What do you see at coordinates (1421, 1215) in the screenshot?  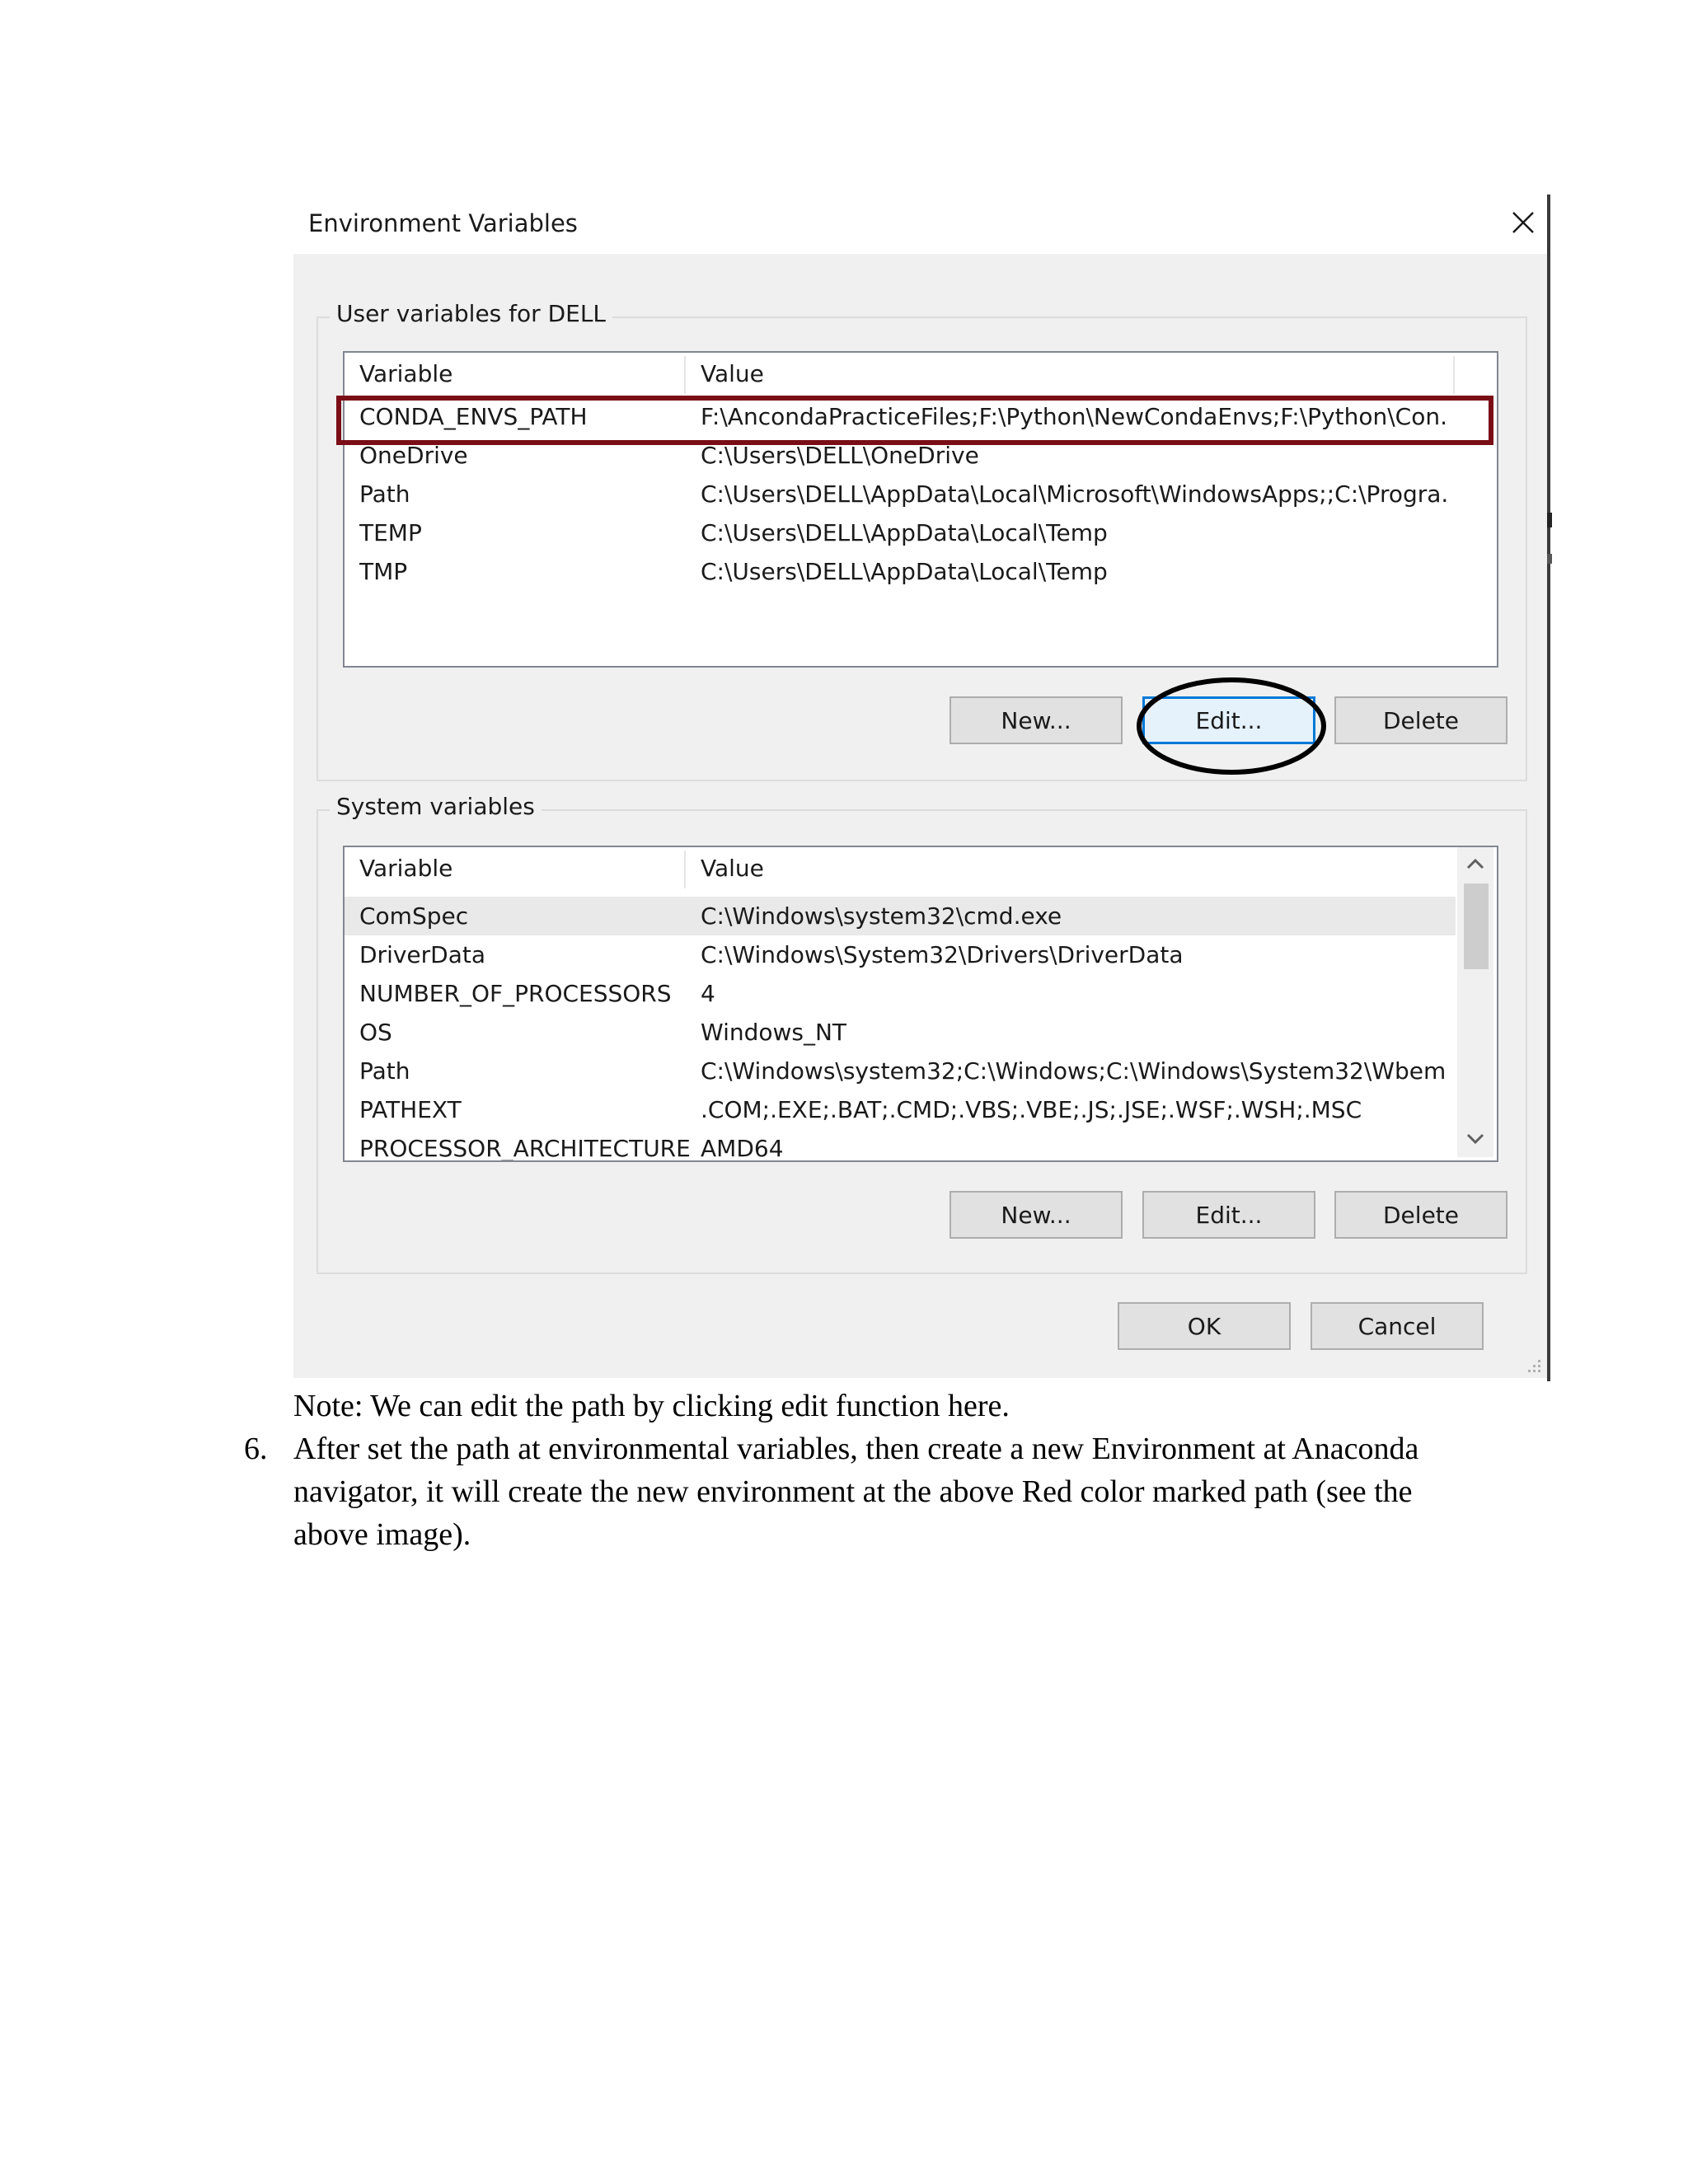 I see `system-delete-button: Delete` at bounding box center [1421, 1215].